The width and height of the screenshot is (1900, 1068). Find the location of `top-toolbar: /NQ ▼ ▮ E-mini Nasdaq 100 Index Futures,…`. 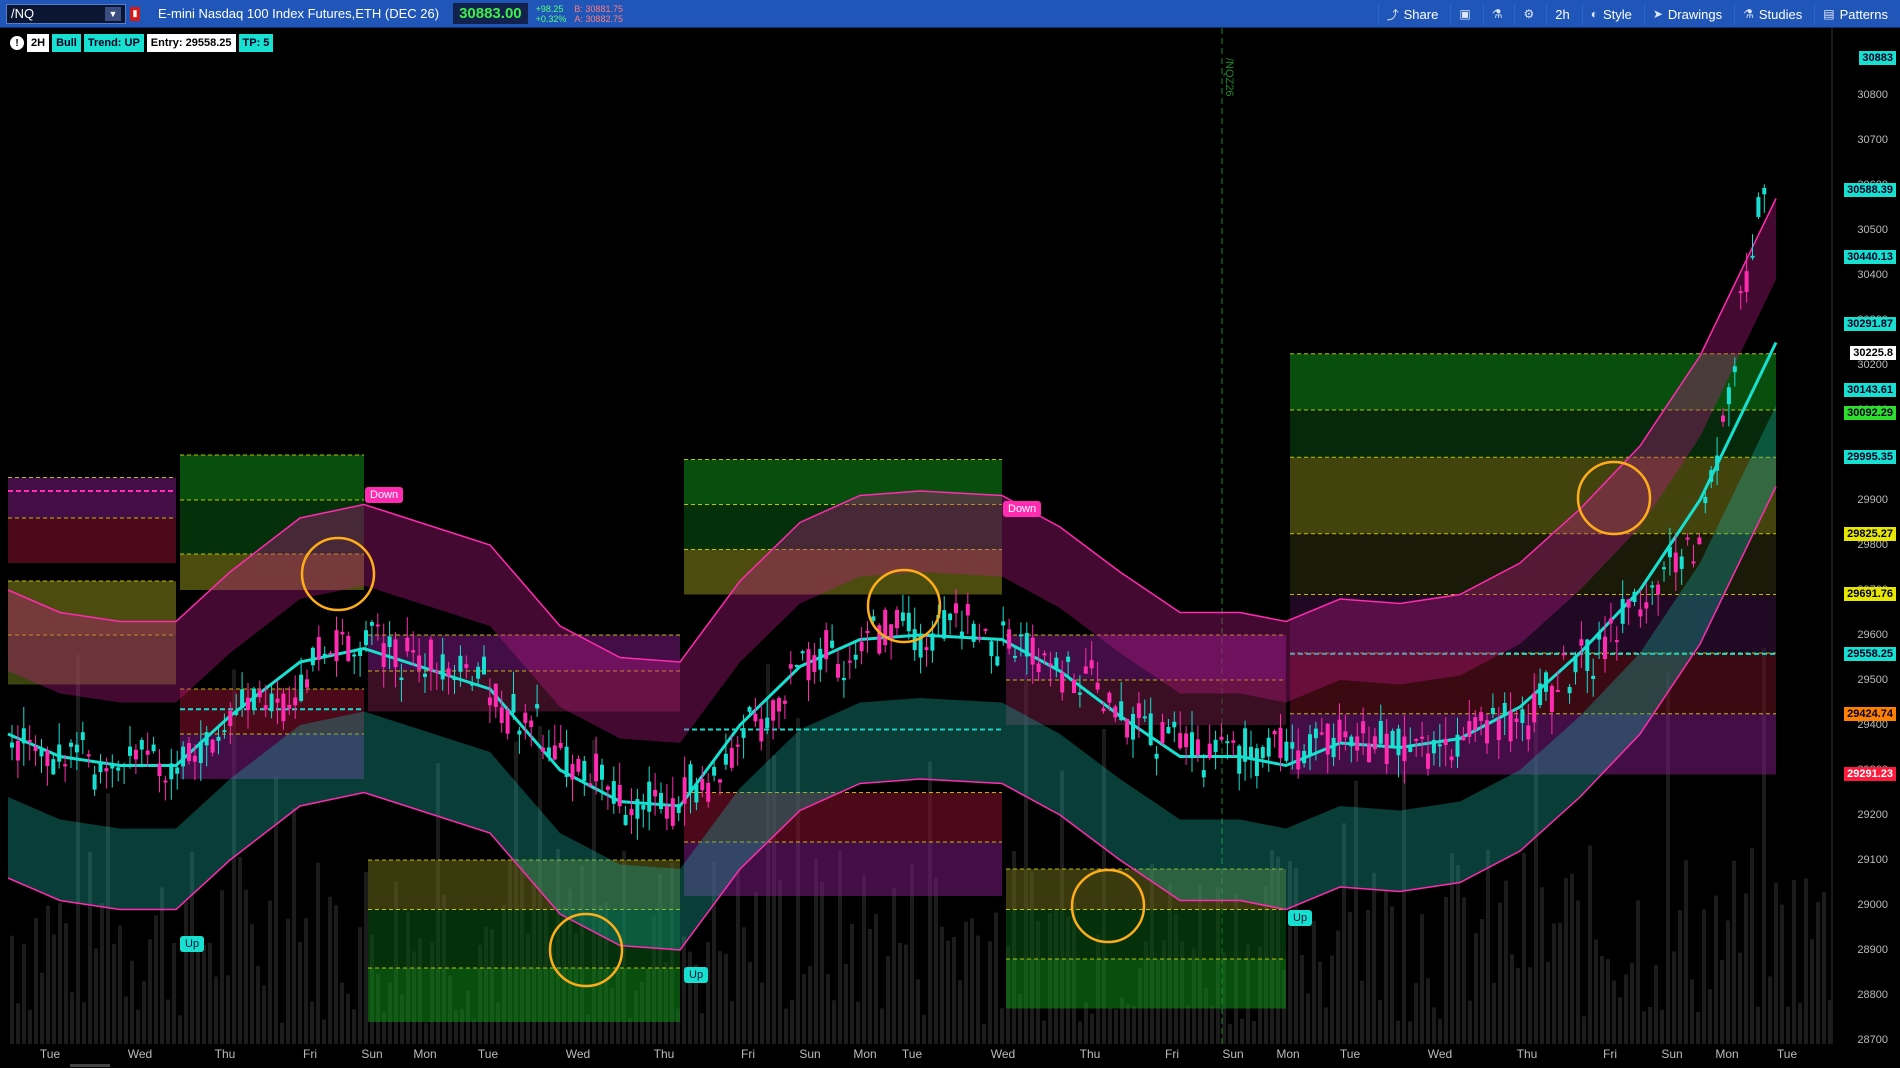

top-toolbar: /NQ ▼ ▮ E-mini Nasdaq 100 Index Futures,… is located at coordinates (950, 14).